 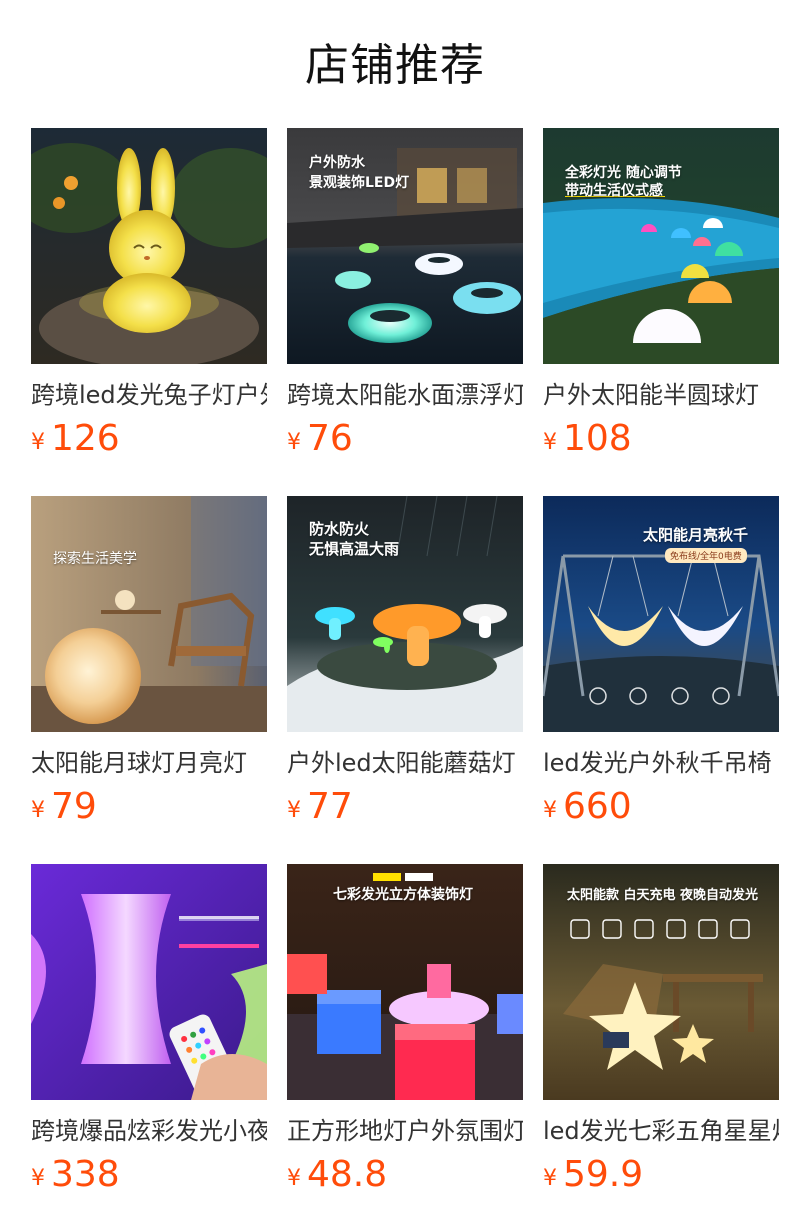 I want to click on product-card: 跨境爆品炫彩发光小夜灯 ¥338, so click(x=149, y=1034).